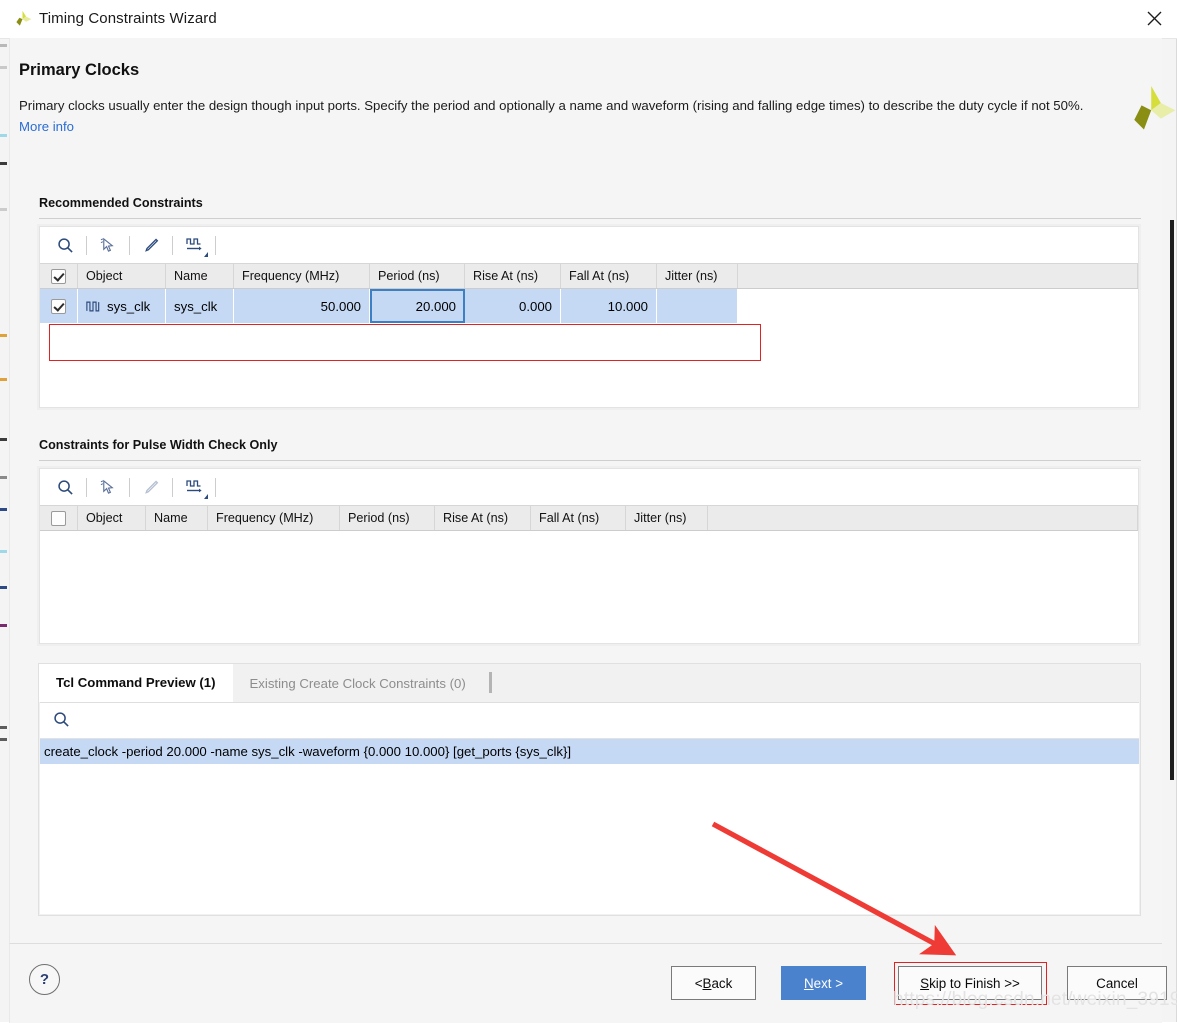  What do you see at coordinates (588, 983) in the screenshot?
I see `wizard-footer: ? < Back Next > Skip to Finish >> Cancel` at bounding box center [588, 983].